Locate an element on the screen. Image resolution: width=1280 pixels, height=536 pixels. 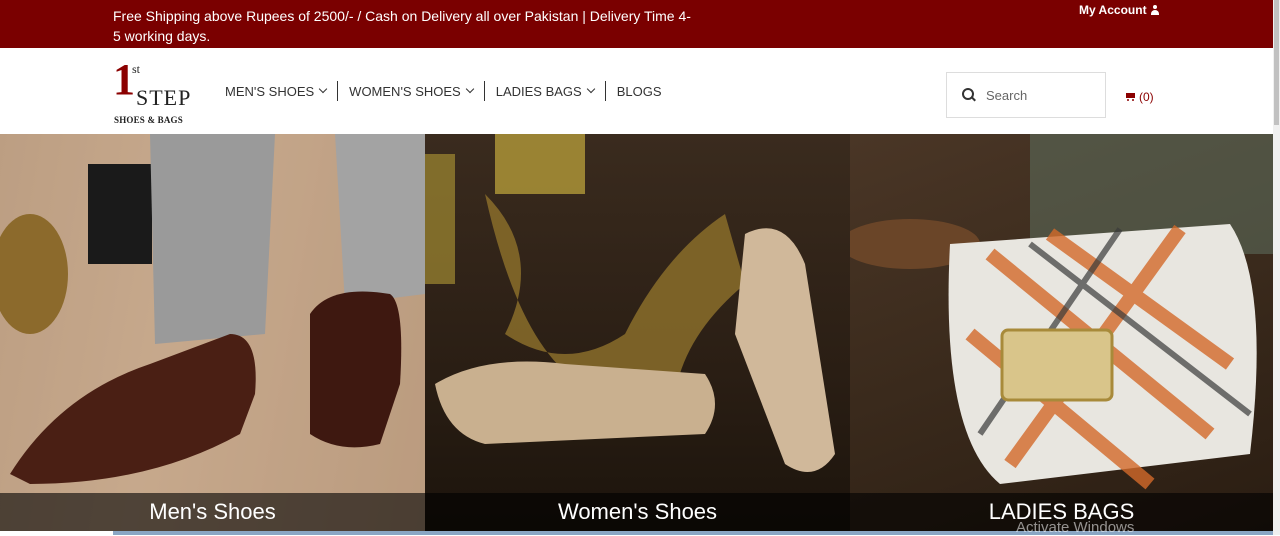
search-input is located at coordinates (1041, 95).